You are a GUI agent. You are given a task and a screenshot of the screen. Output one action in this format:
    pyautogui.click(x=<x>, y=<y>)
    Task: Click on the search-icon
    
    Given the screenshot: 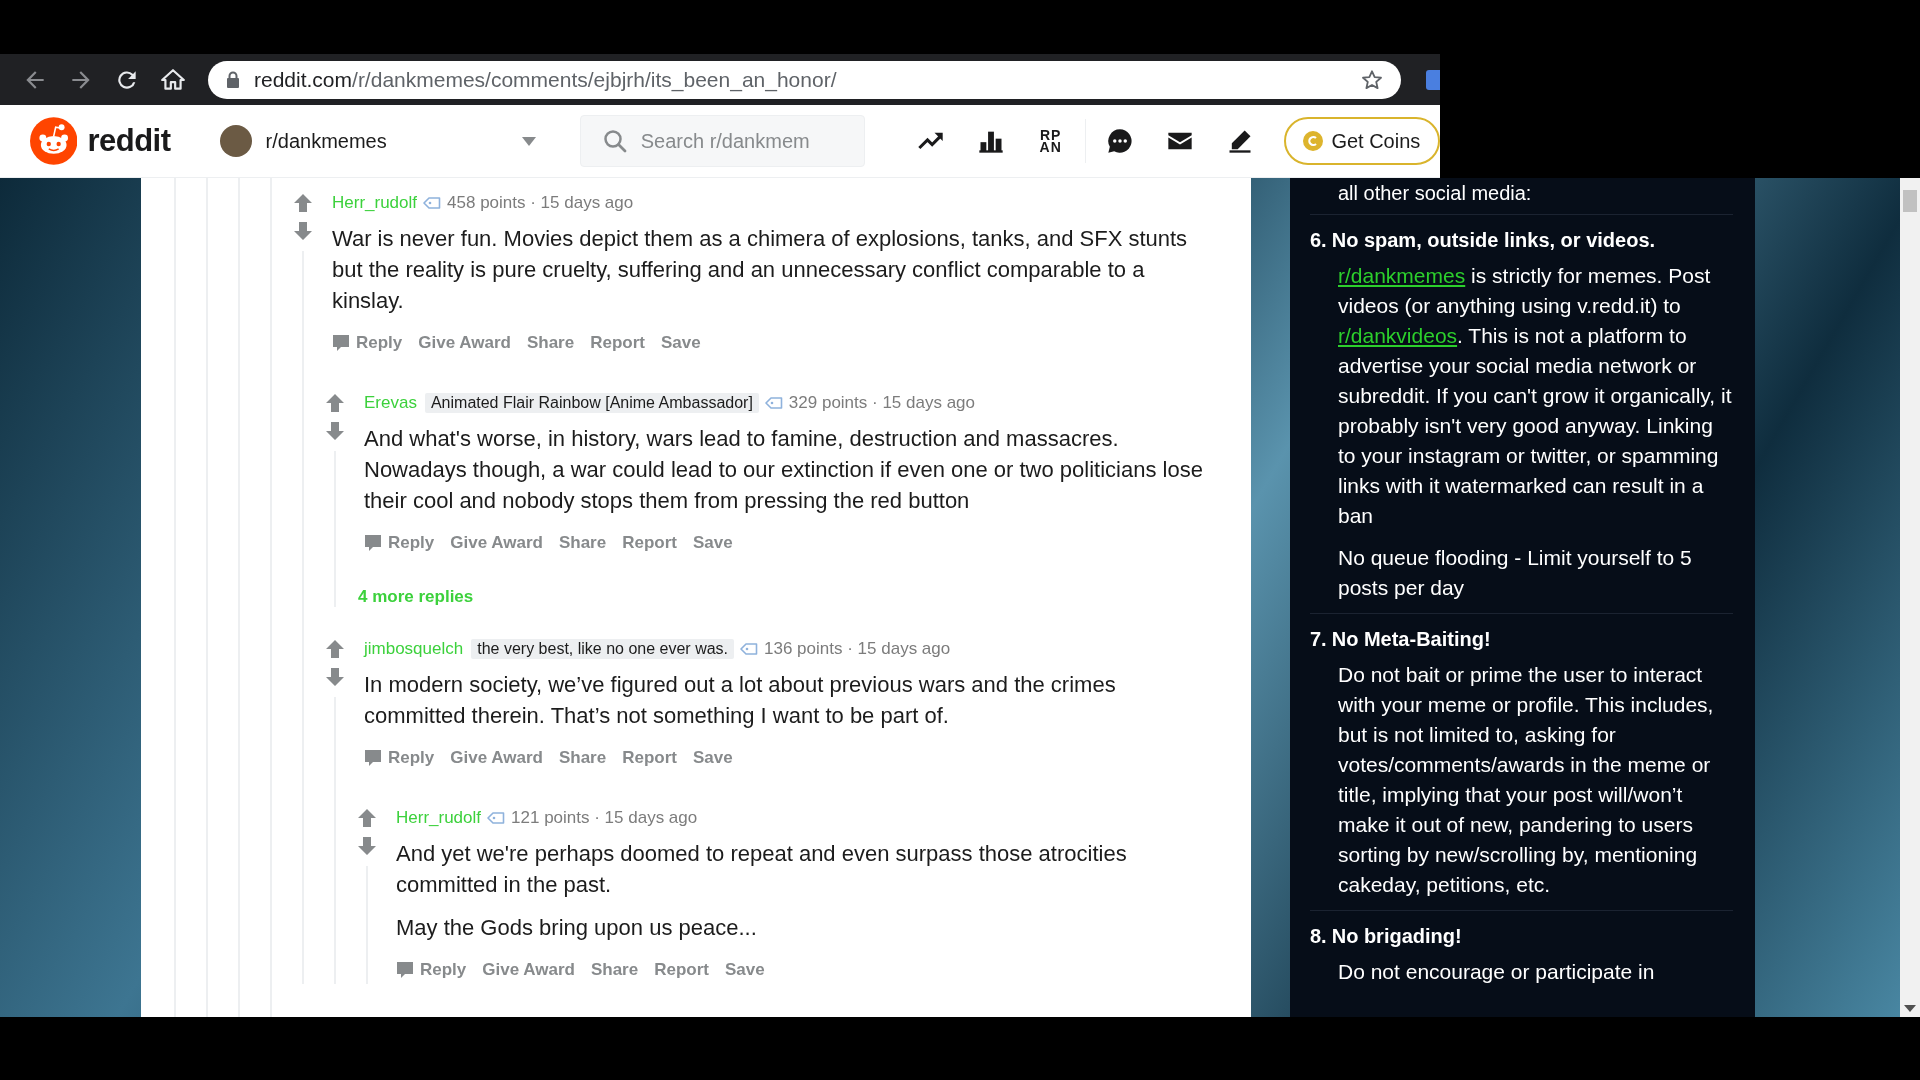 What is the action you would take?
    pyautogui.click(x=614, y=141)
    